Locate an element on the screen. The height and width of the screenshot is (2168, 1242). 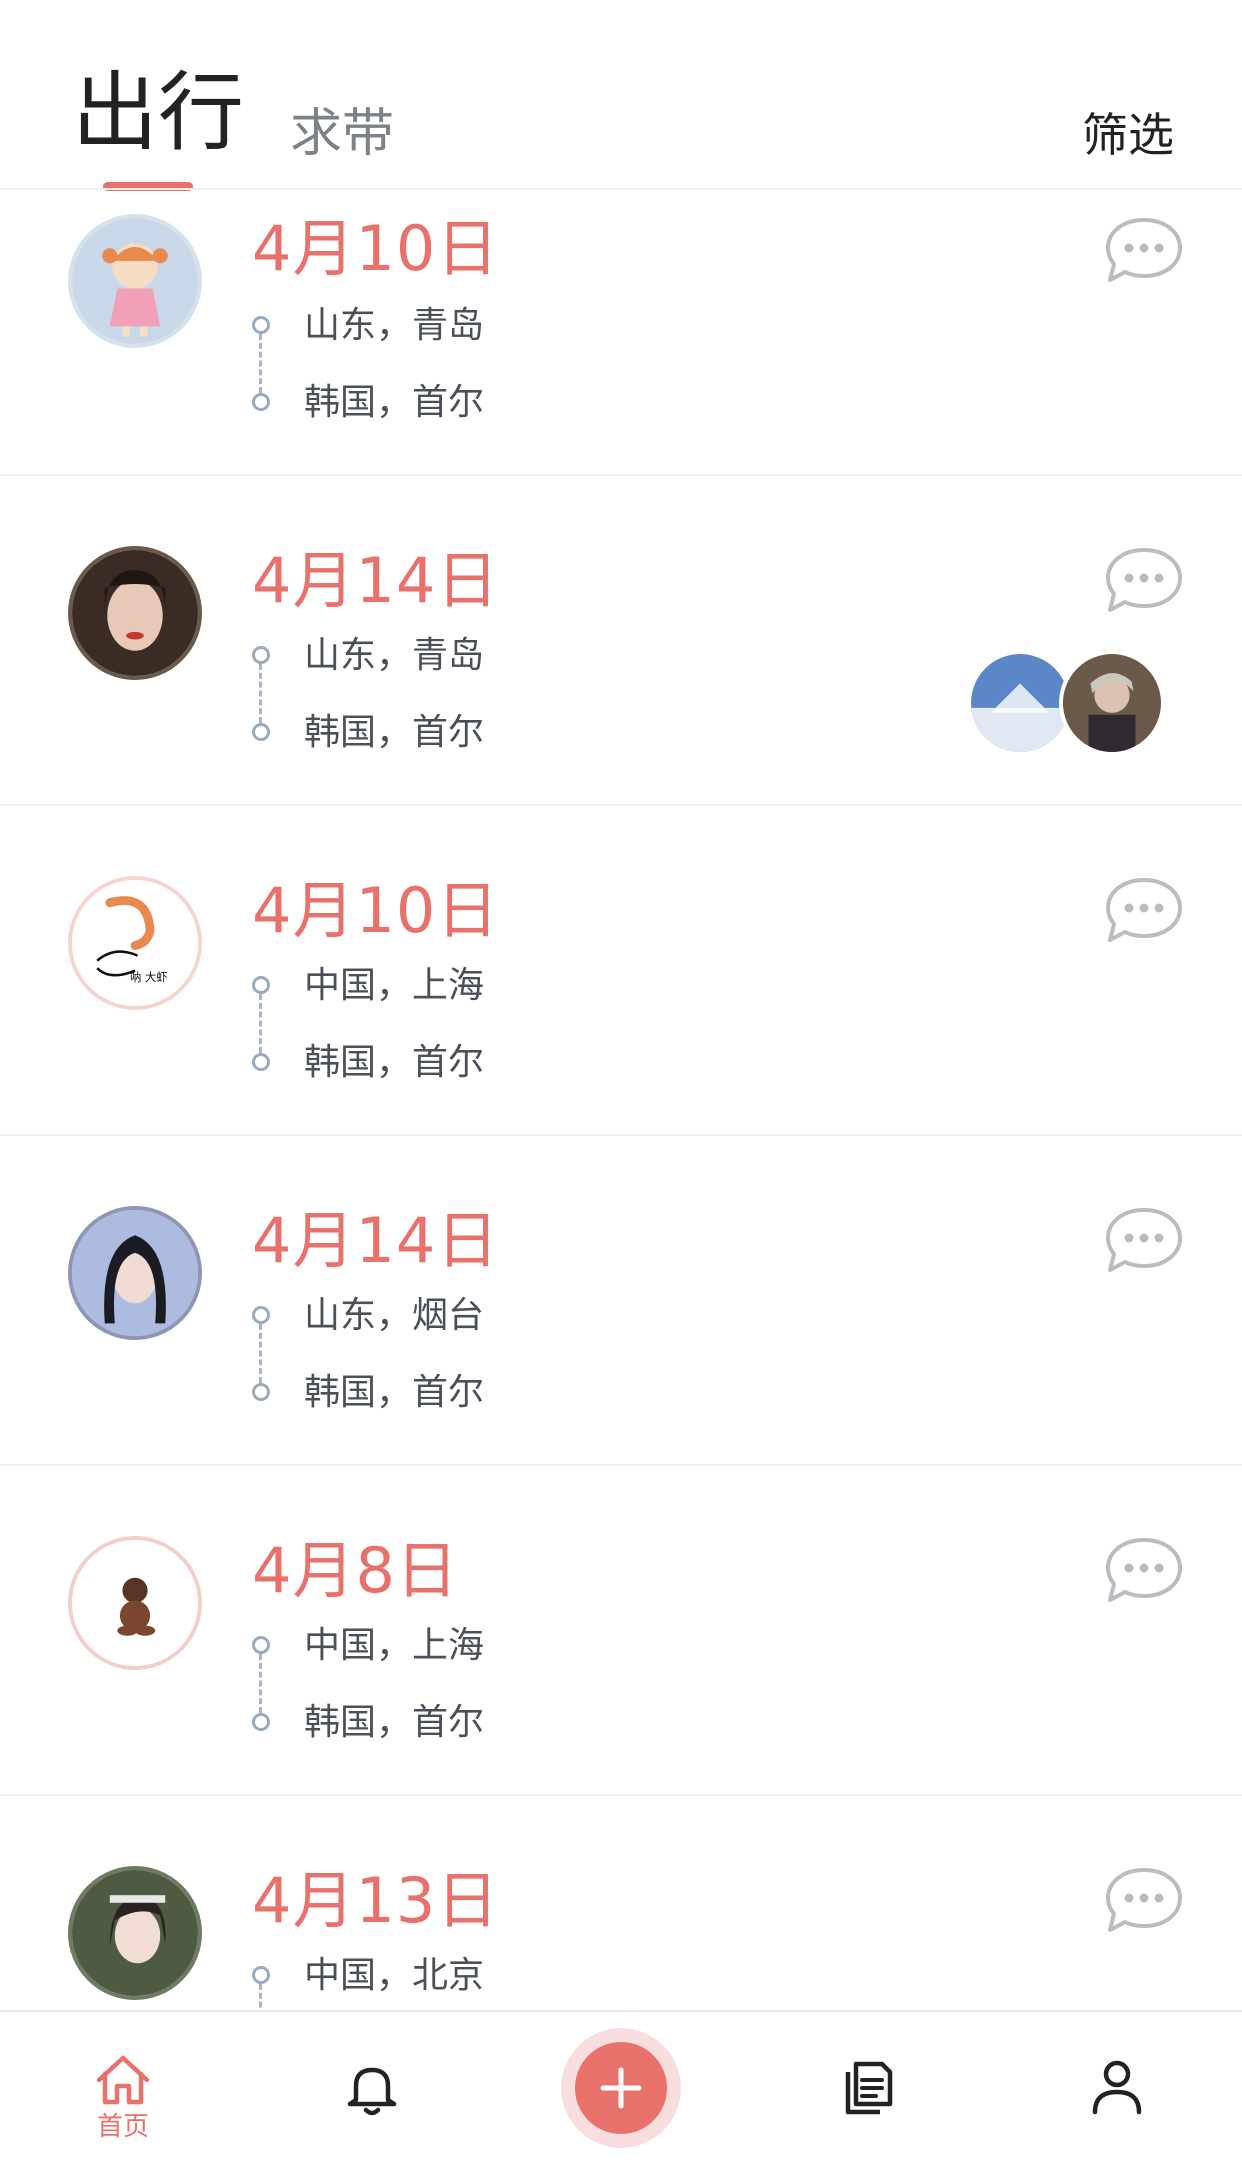
add-trip-button is located at coordinates (621, 2088).